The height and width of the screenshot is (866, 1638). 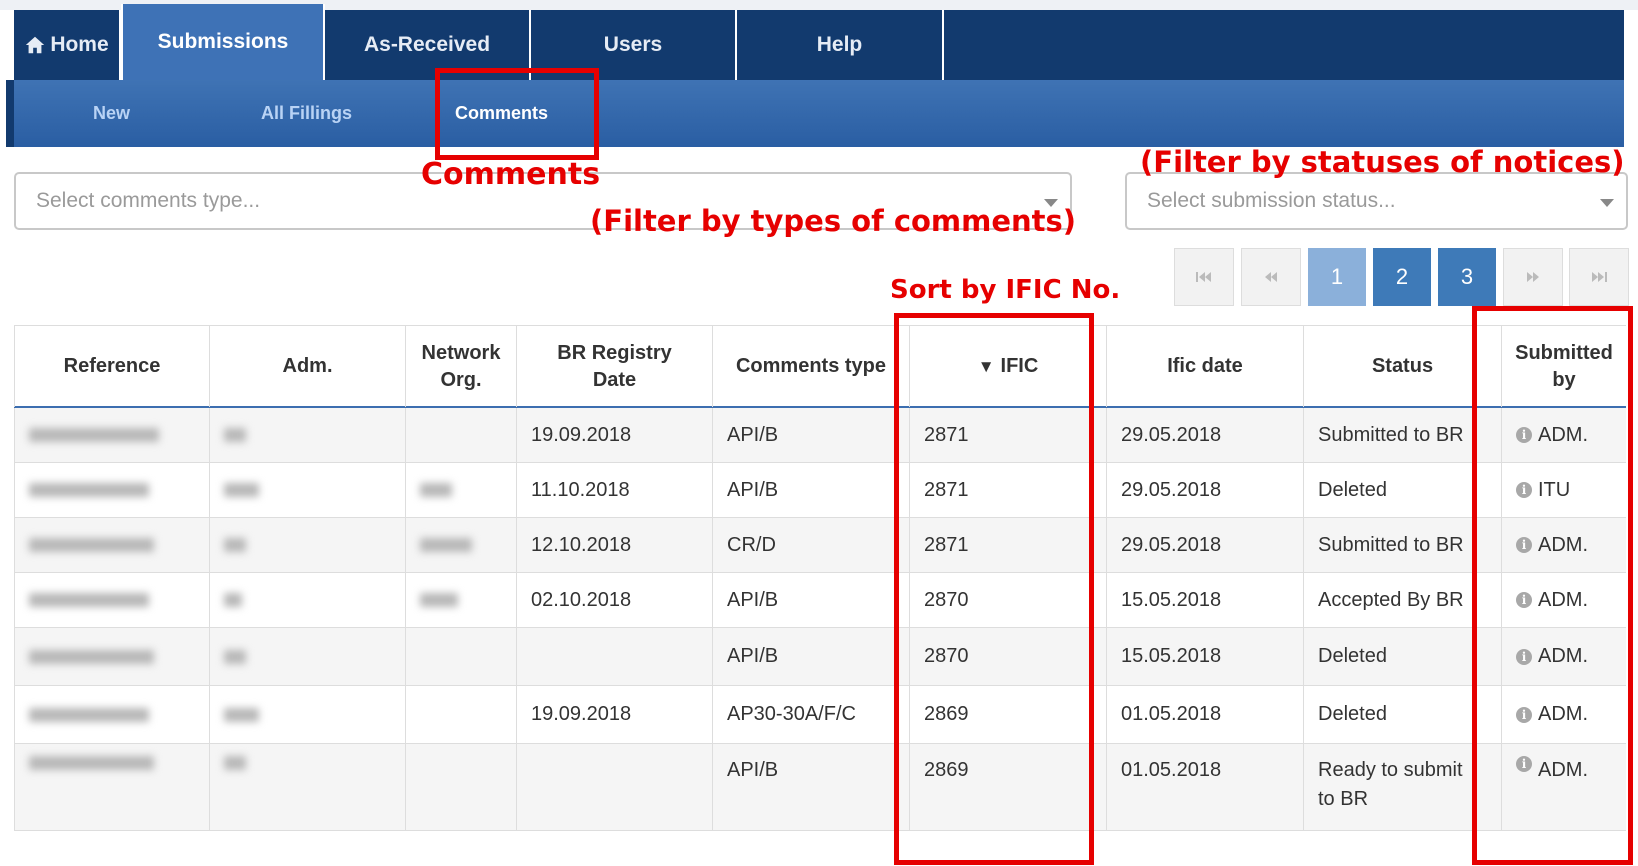 I want to click on page-1-button: 1, so click(x=1337, y=277).